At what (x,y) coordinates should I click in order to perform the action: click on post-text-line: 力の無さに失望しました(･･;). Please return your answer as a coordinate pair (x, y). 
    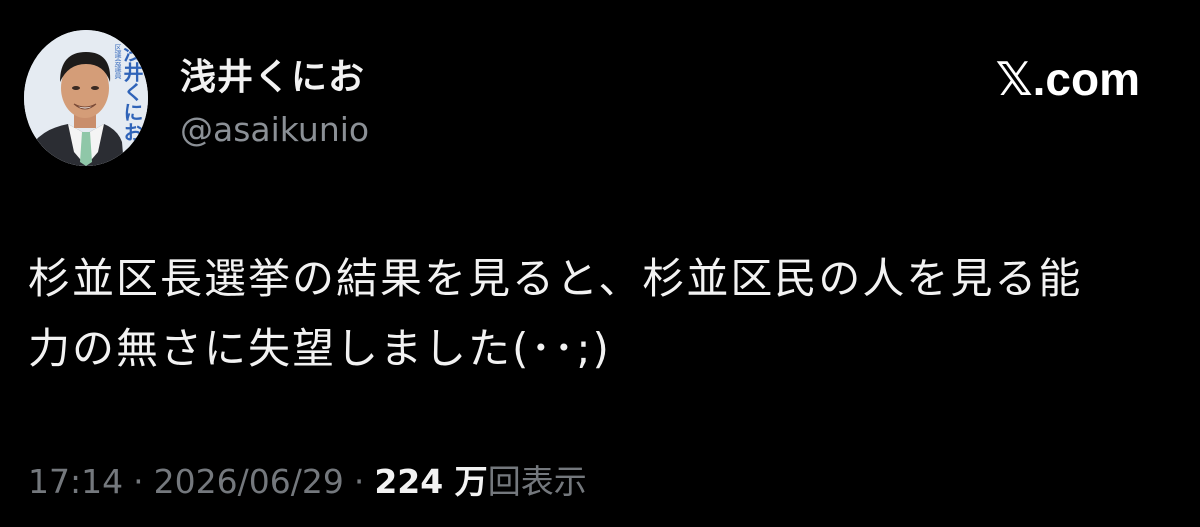
    Looking at the image, I should click on (319, 348).